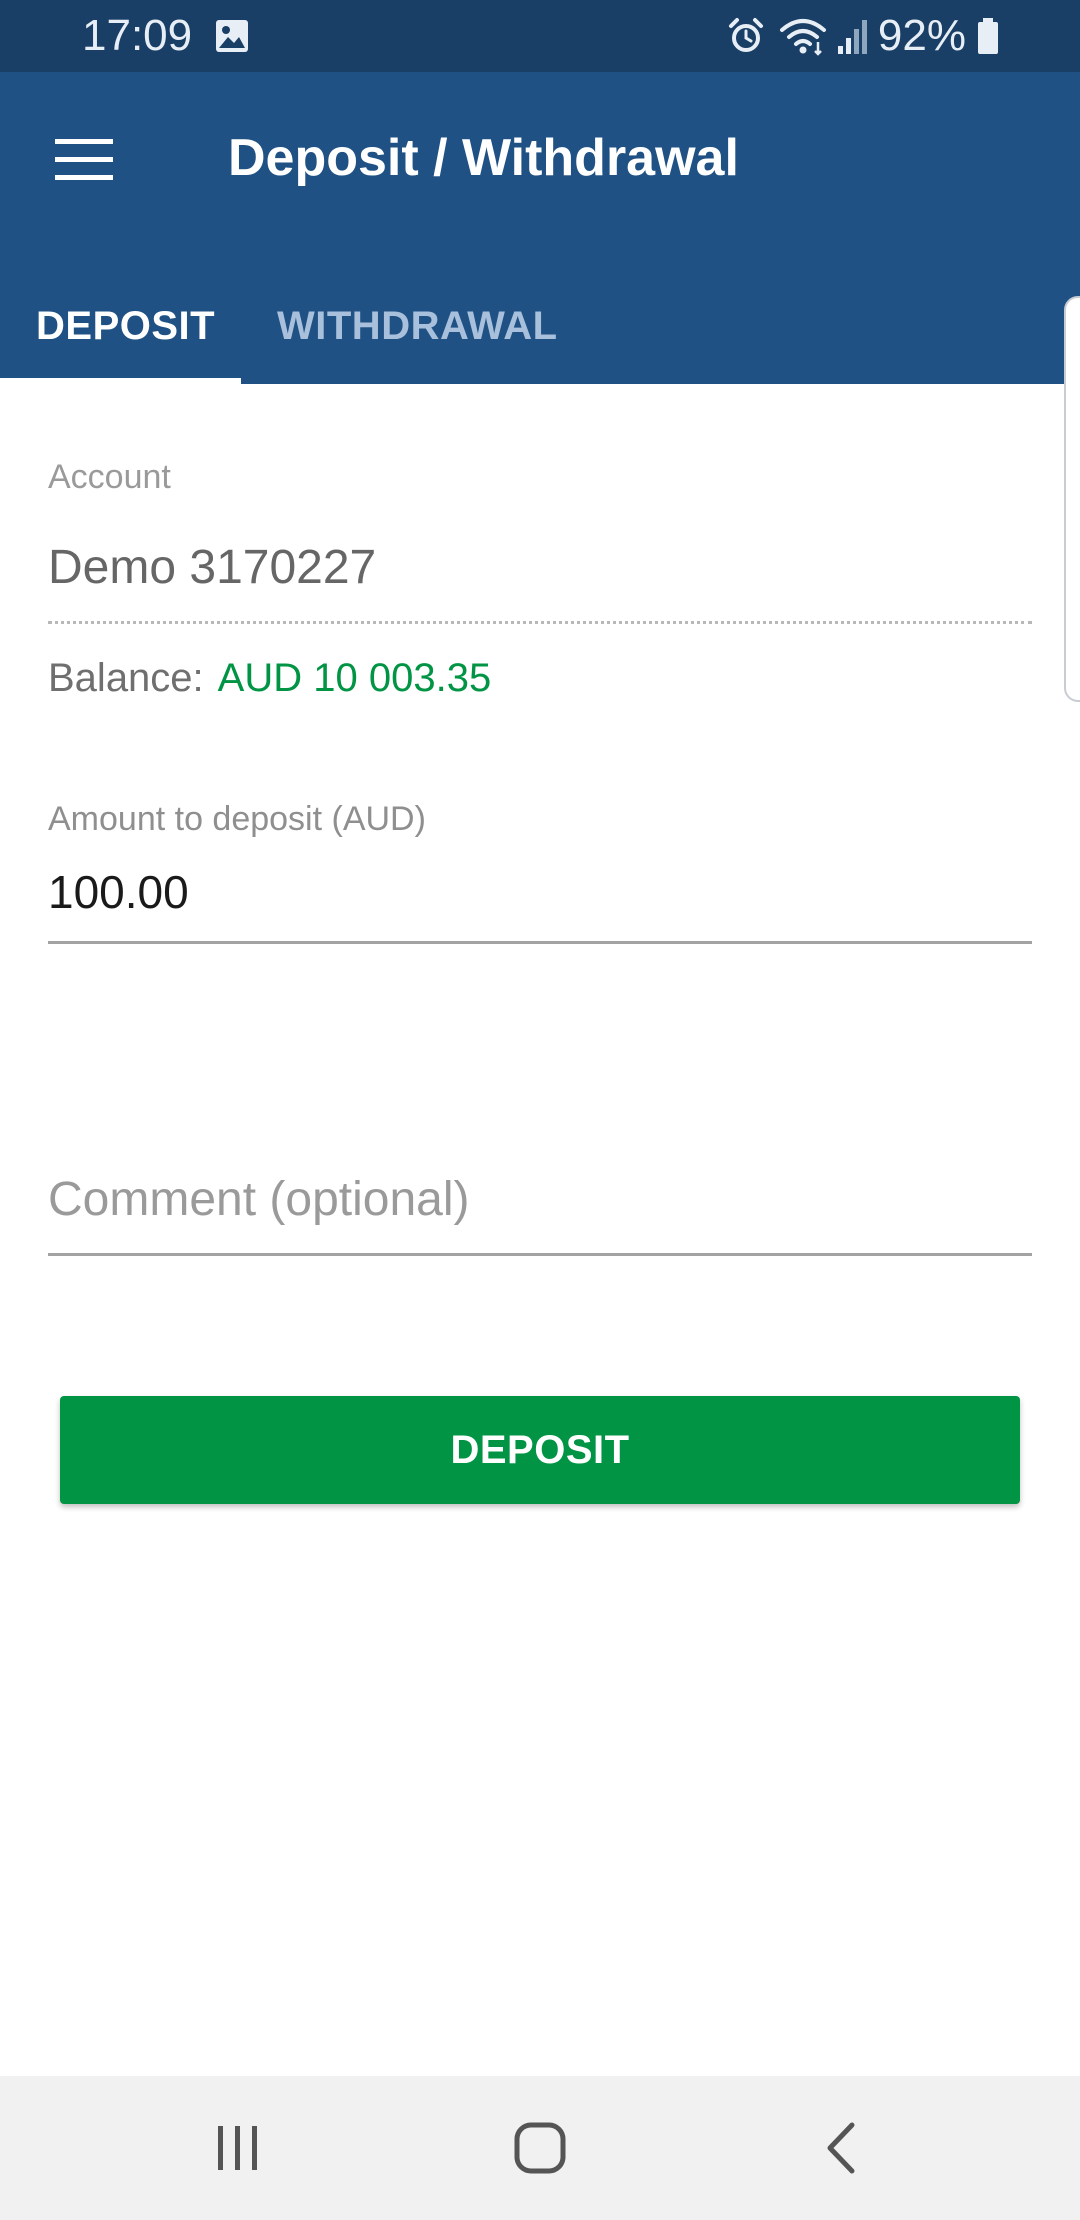 The height and width of the screenshot is (2220, 1080). What do you see at coordinates (259, 1199) in the screenshot?
I see `comment-placeholder: Comment (optional)` at bounding box center [259, 1199].